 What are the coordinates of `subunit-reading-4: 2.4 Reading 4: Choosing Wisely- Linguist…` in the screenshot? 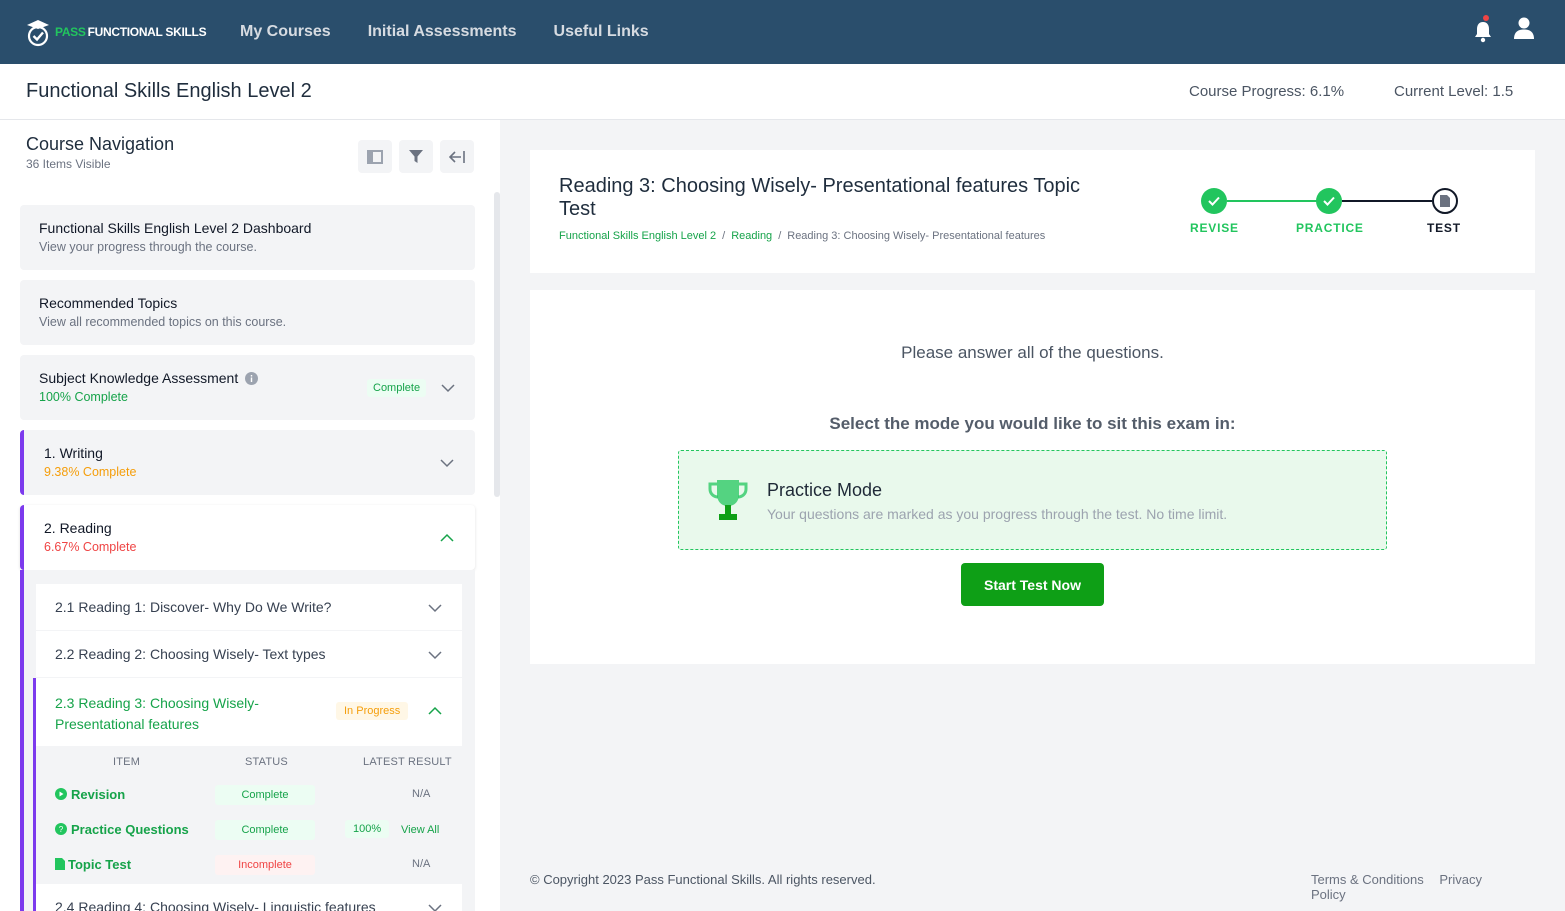 It's located at (249, 897).